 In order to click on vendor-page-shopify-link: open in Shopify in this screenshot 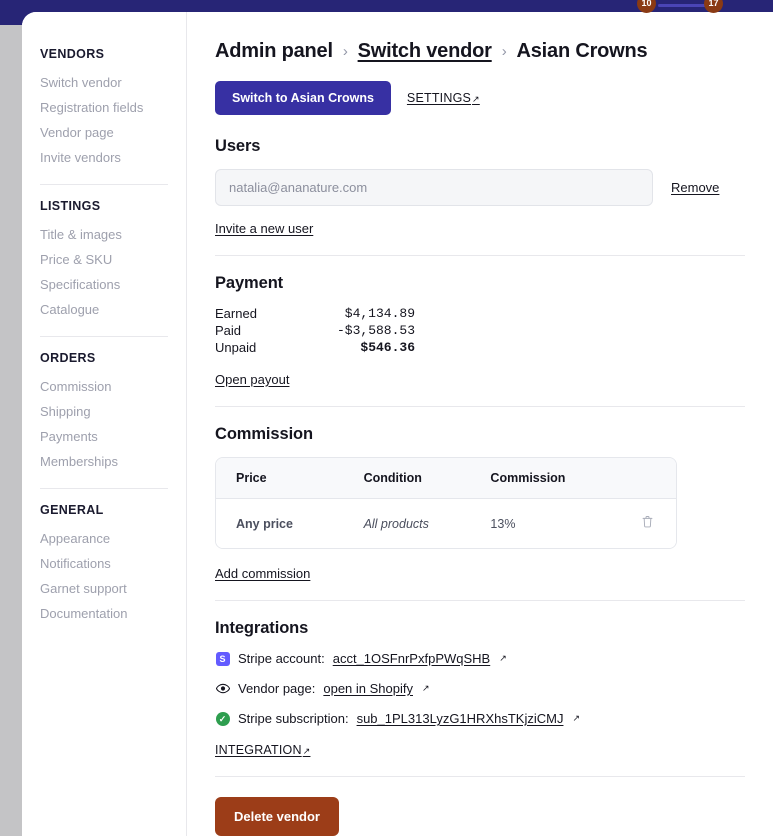, I will do `click(368, 688)`.